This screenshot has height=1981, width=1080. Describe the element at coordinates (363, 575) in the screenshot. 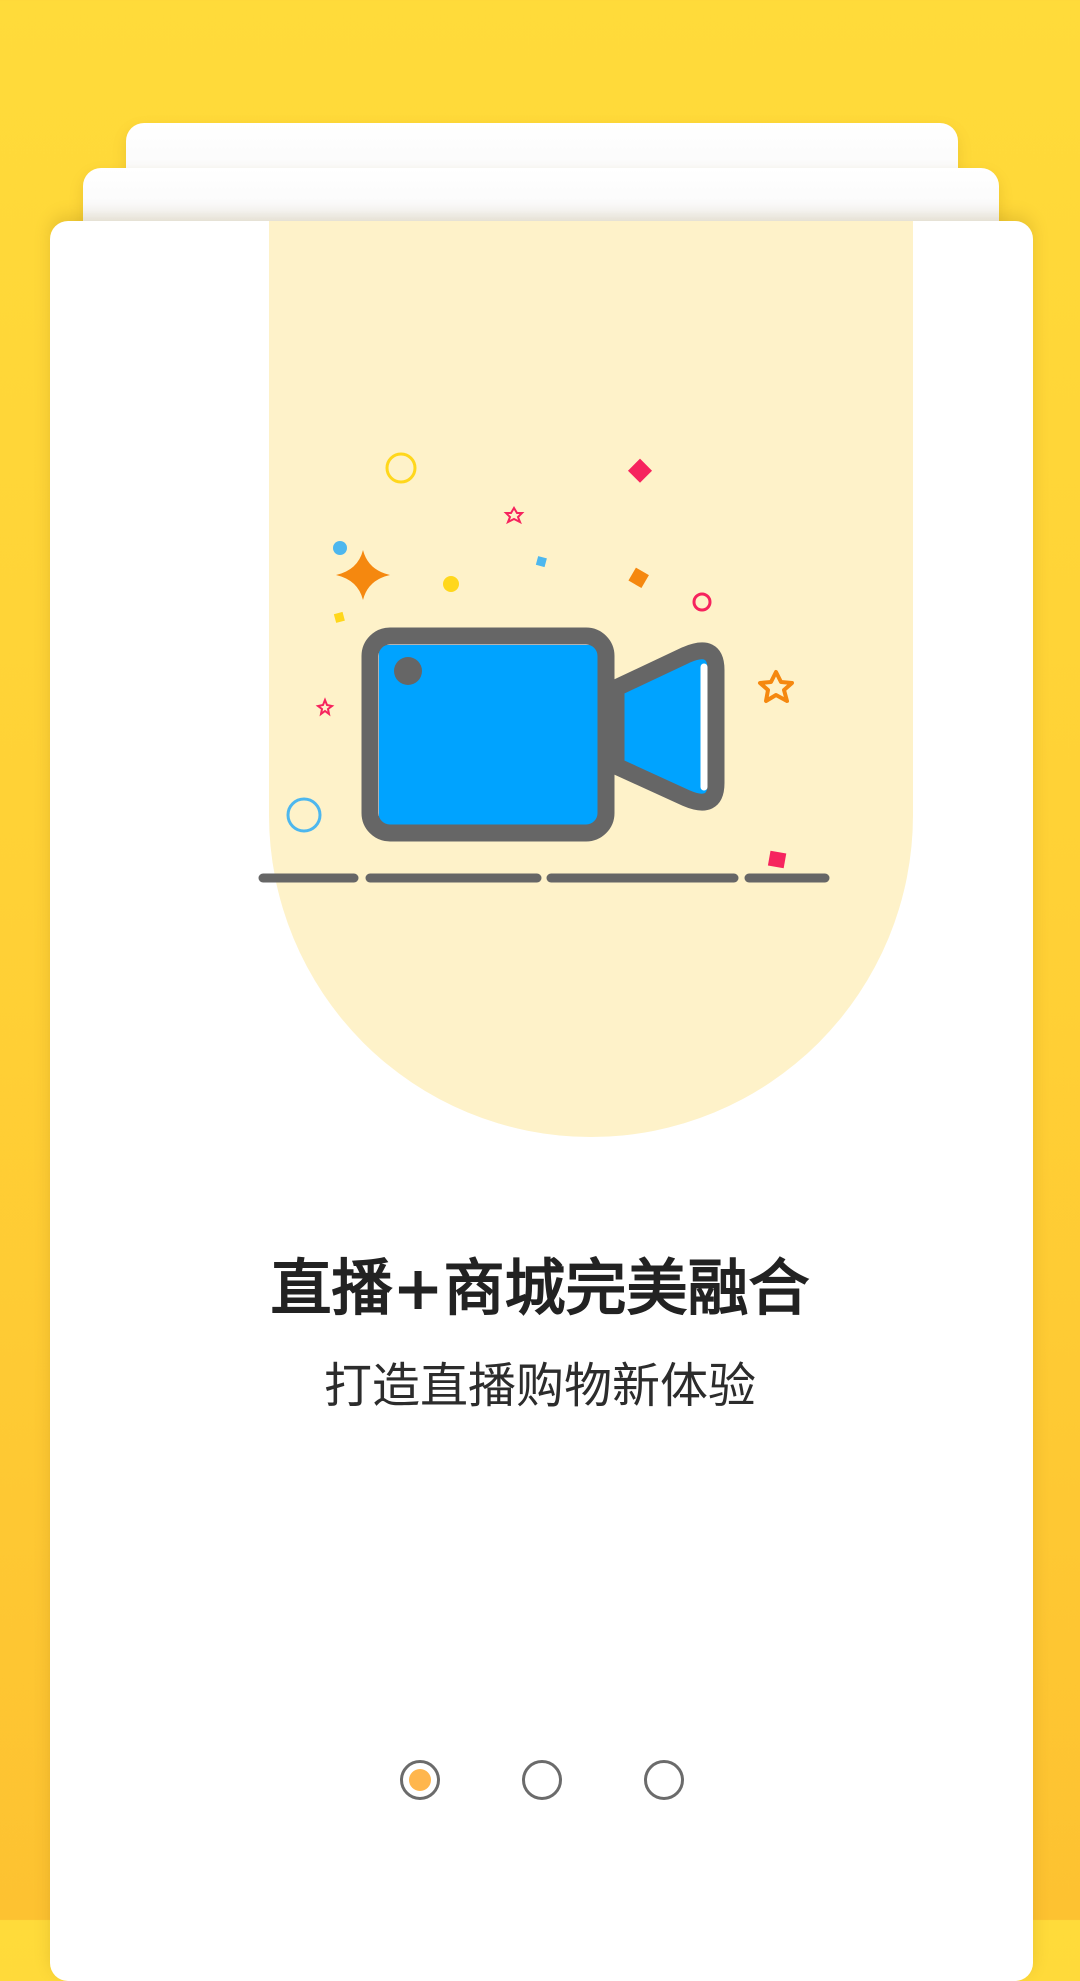

I see `sparkle-decoration` at that location.